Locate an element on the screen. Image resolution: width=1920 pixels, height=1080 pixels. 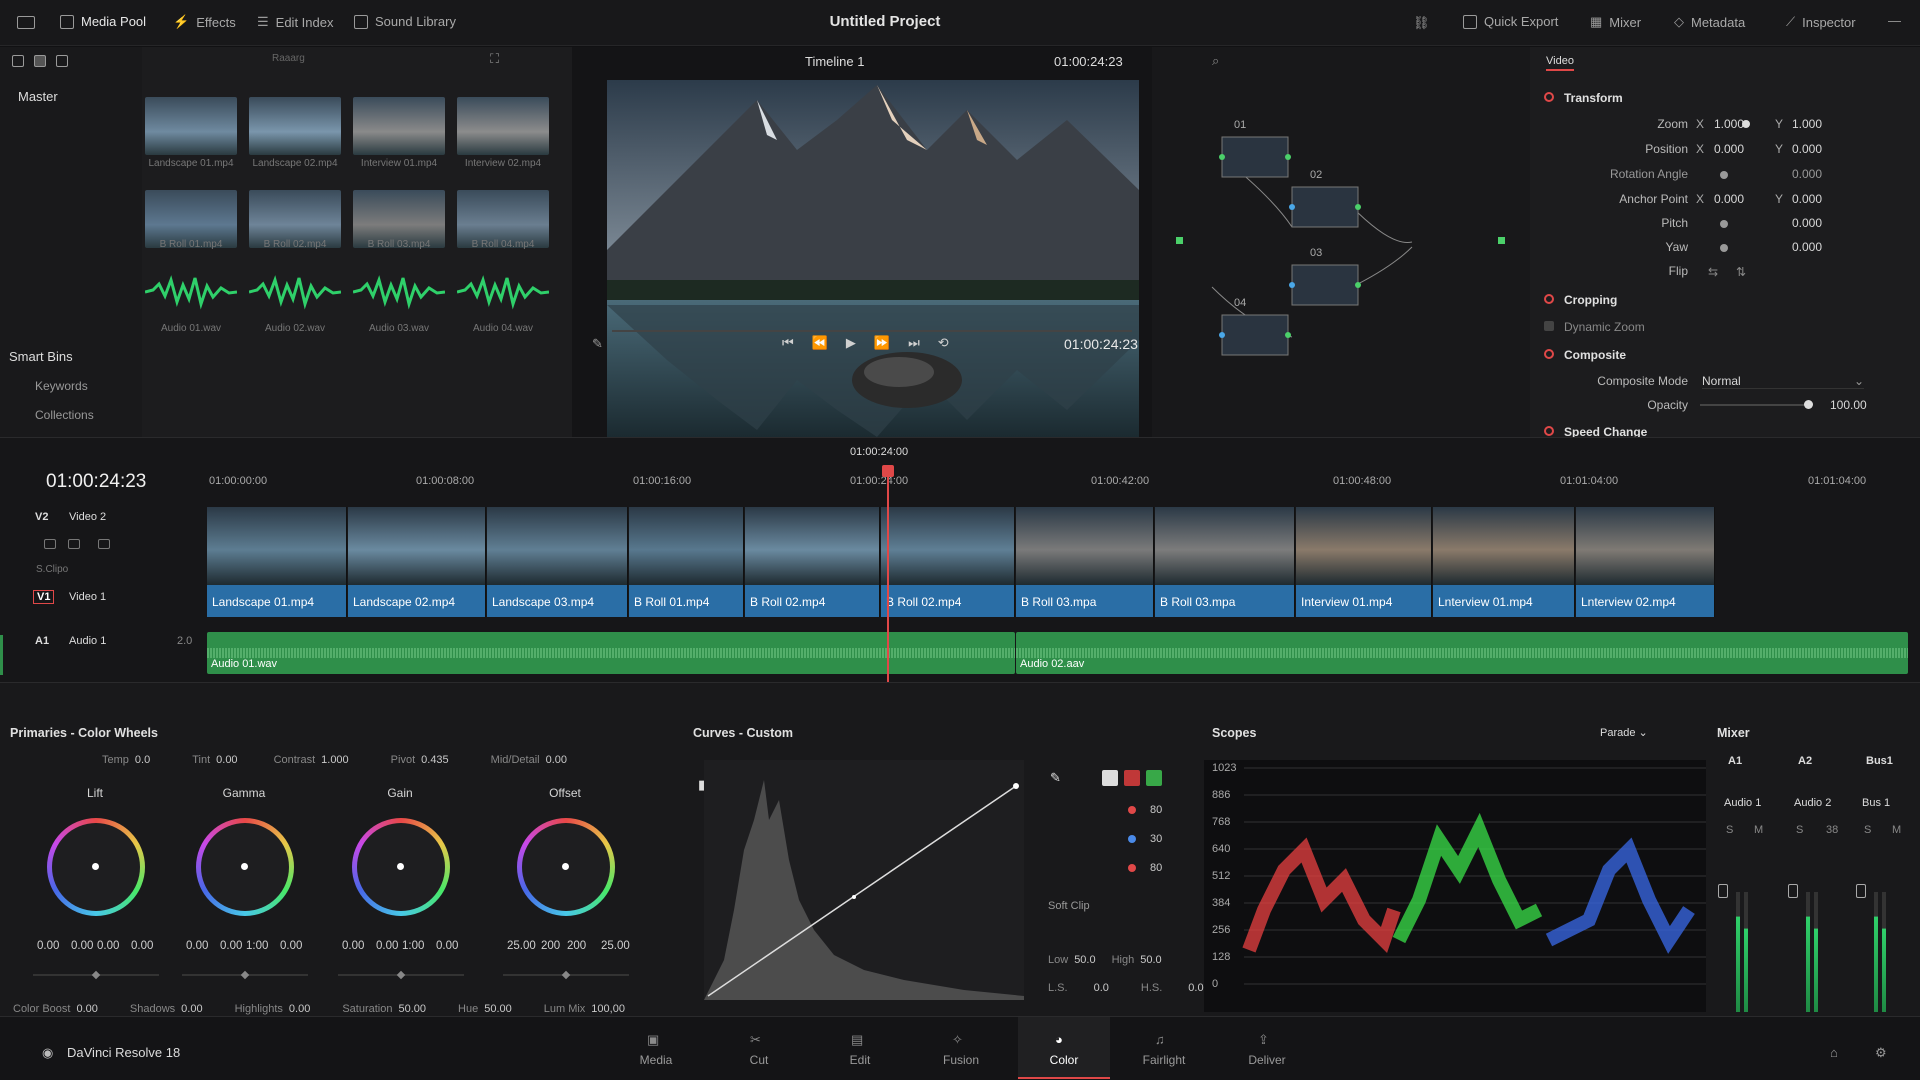
master-bin: Master is located at coordinates (38, 96).